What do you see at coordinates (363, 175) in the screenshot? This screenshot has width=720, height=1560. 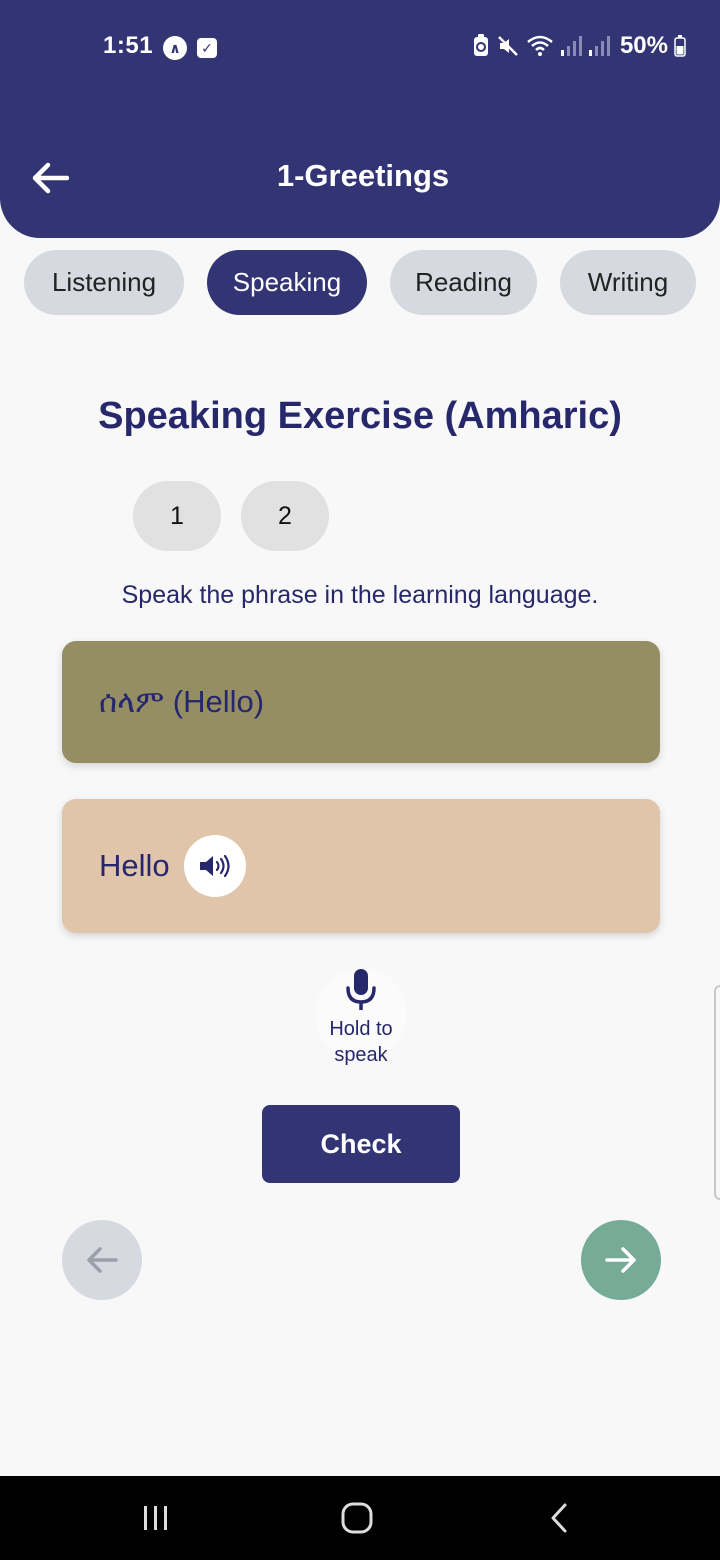 I see `page-title: 1-Greetings` at bounding box center [363, 175].